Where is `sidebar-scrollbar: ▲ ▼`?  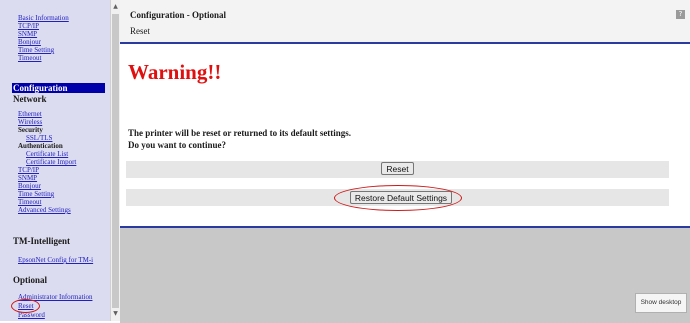
sidebar-scrollbar: ▲ ▼ is located at coordinates (115, 160).